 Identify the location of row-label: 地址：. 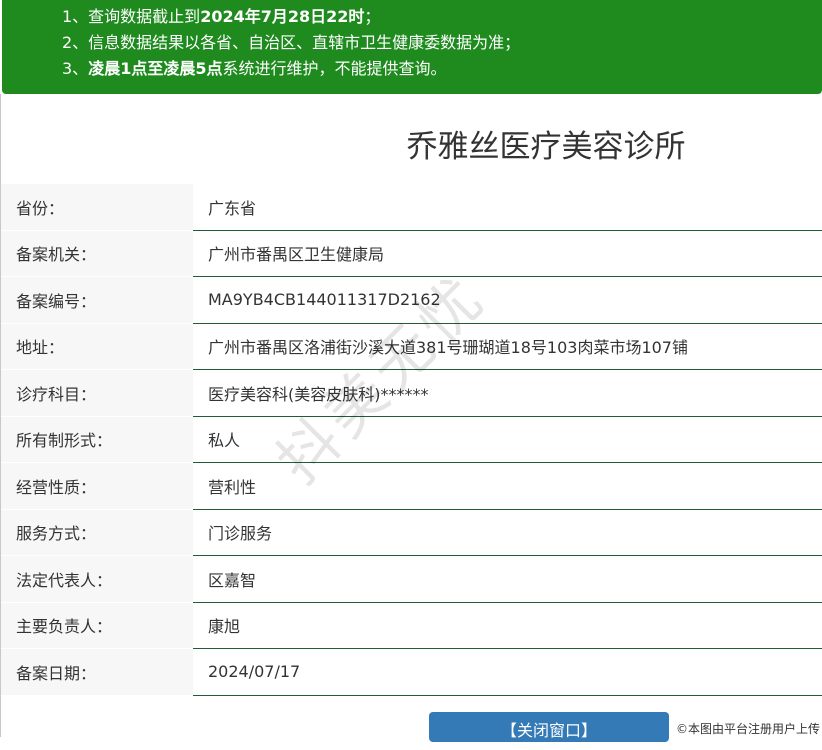
(97, 346).